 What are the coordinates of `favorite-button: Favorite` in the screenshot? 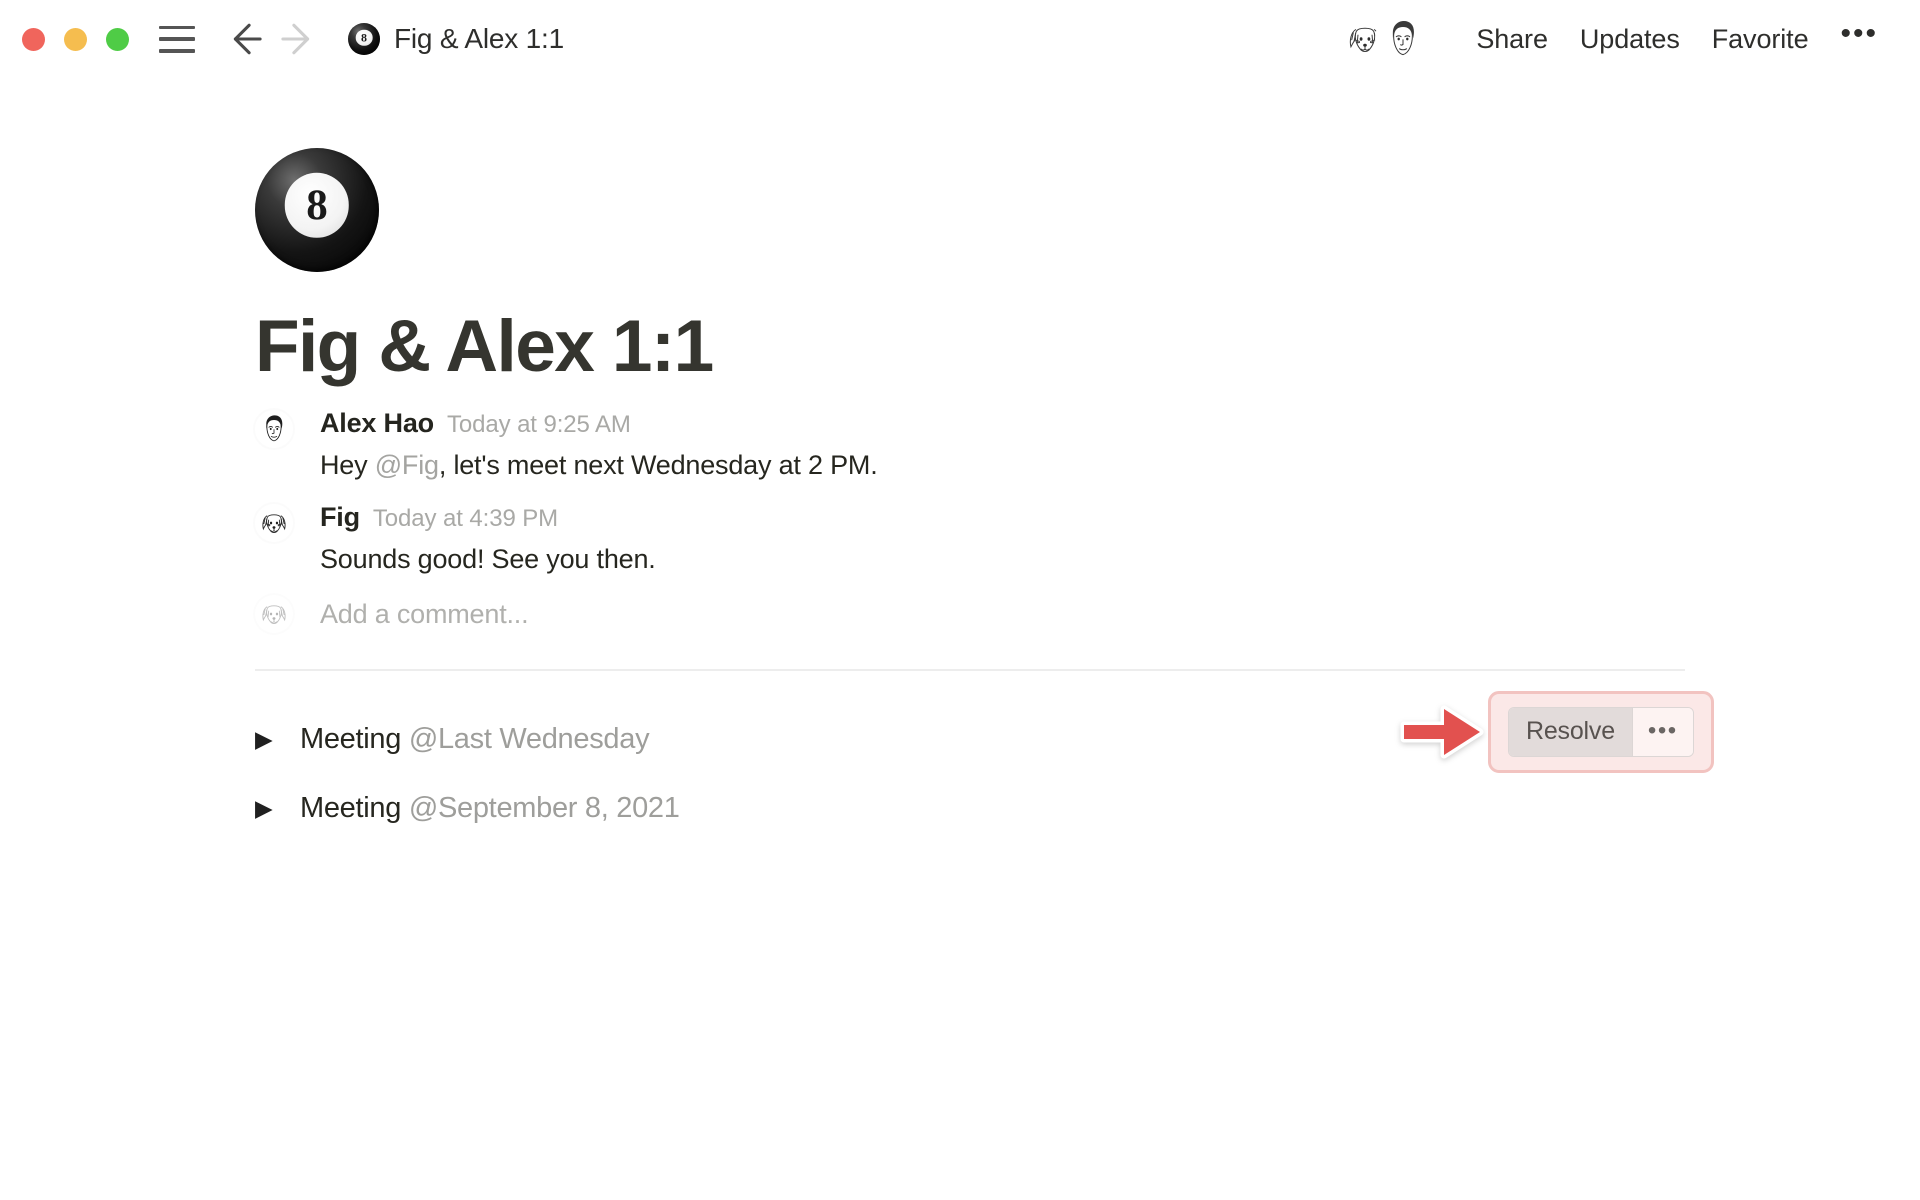 It's located at (1760, 39).